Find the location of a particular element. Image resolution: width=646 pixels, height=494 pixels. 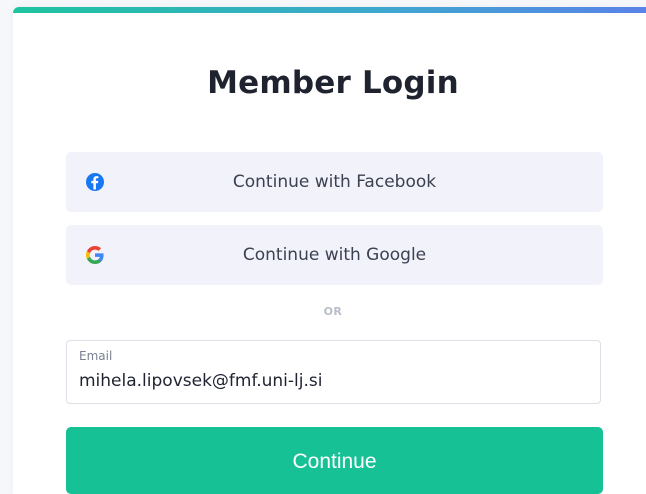

email-input is located at coordinates (329, 381).